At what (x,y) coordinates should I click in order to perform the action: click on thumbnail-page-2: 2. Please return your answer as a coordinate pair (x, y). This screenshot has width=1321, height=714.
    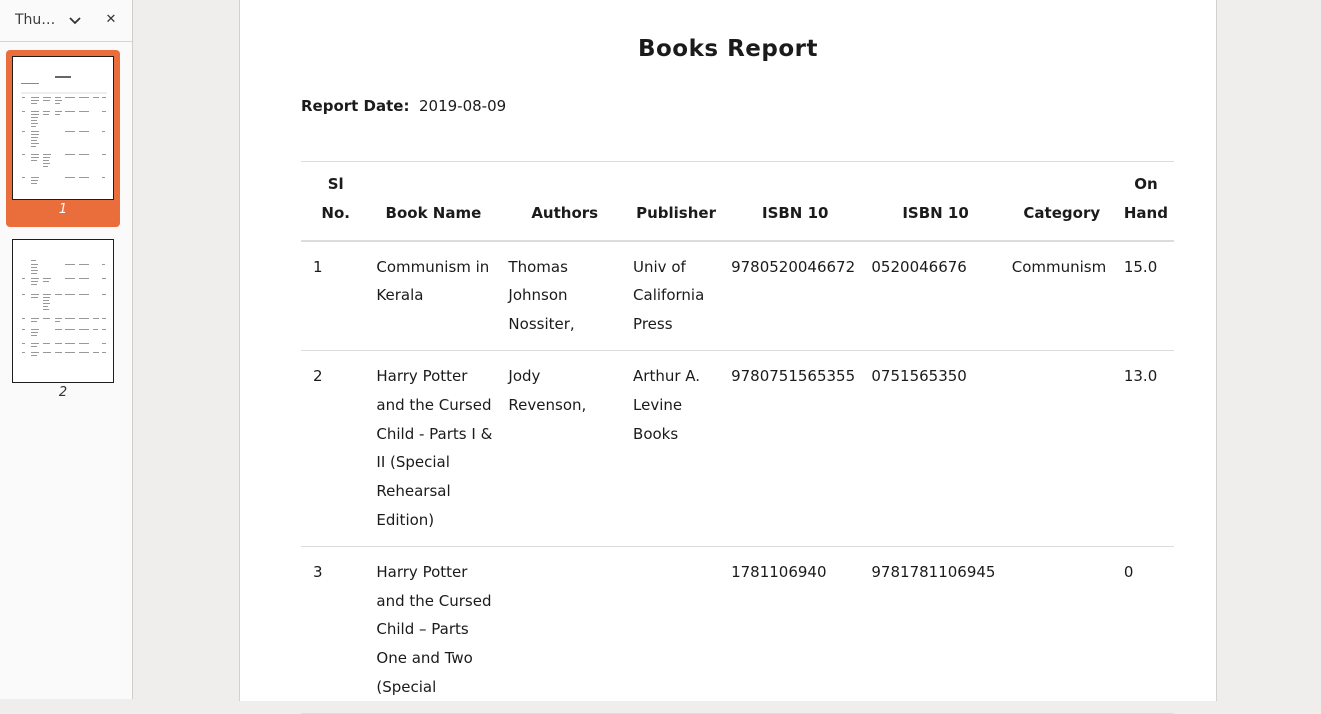
    Looking at the image, I should click on (63, 319).